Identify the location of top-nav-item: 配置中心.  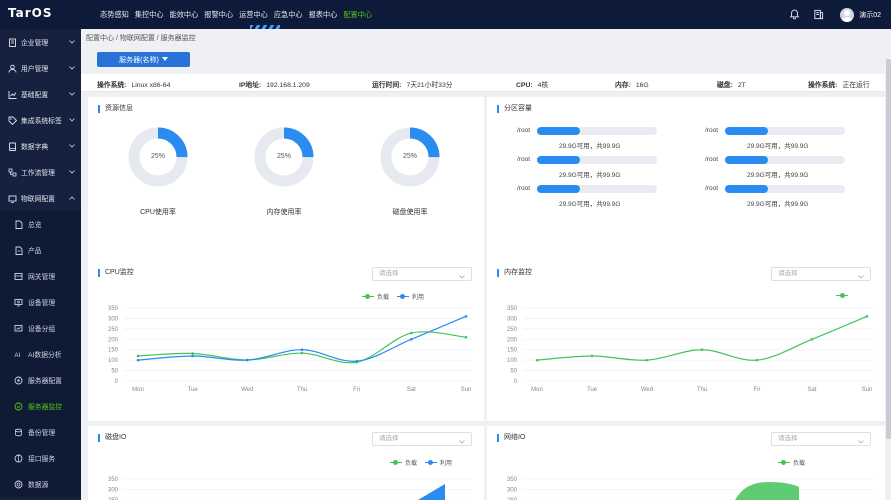
(357, 14).